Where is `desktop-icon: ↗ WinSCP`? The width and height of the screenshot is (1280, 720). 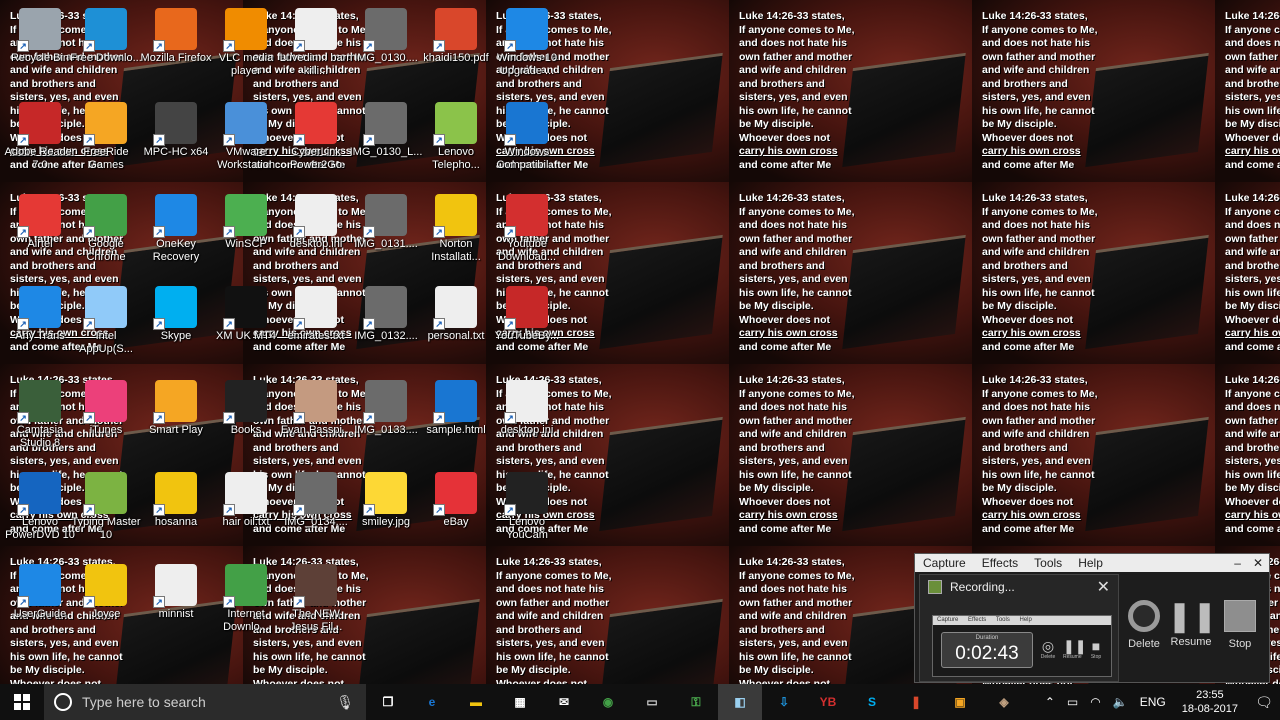 desktop-icon: ↗ WinSCP is located at coordinates (246, 234).